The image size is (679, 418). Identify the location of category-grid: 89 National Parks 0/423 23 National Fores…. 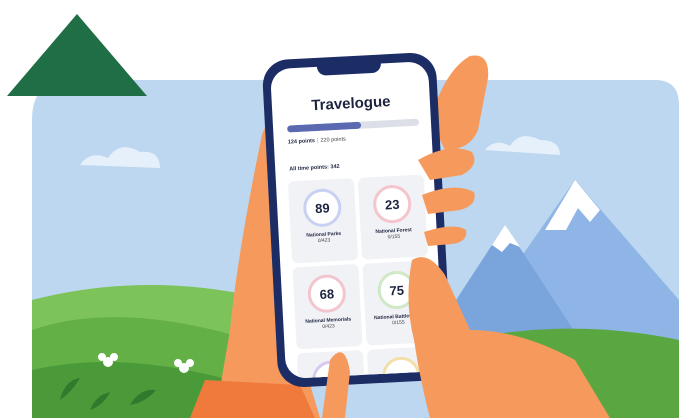
(362, 276).